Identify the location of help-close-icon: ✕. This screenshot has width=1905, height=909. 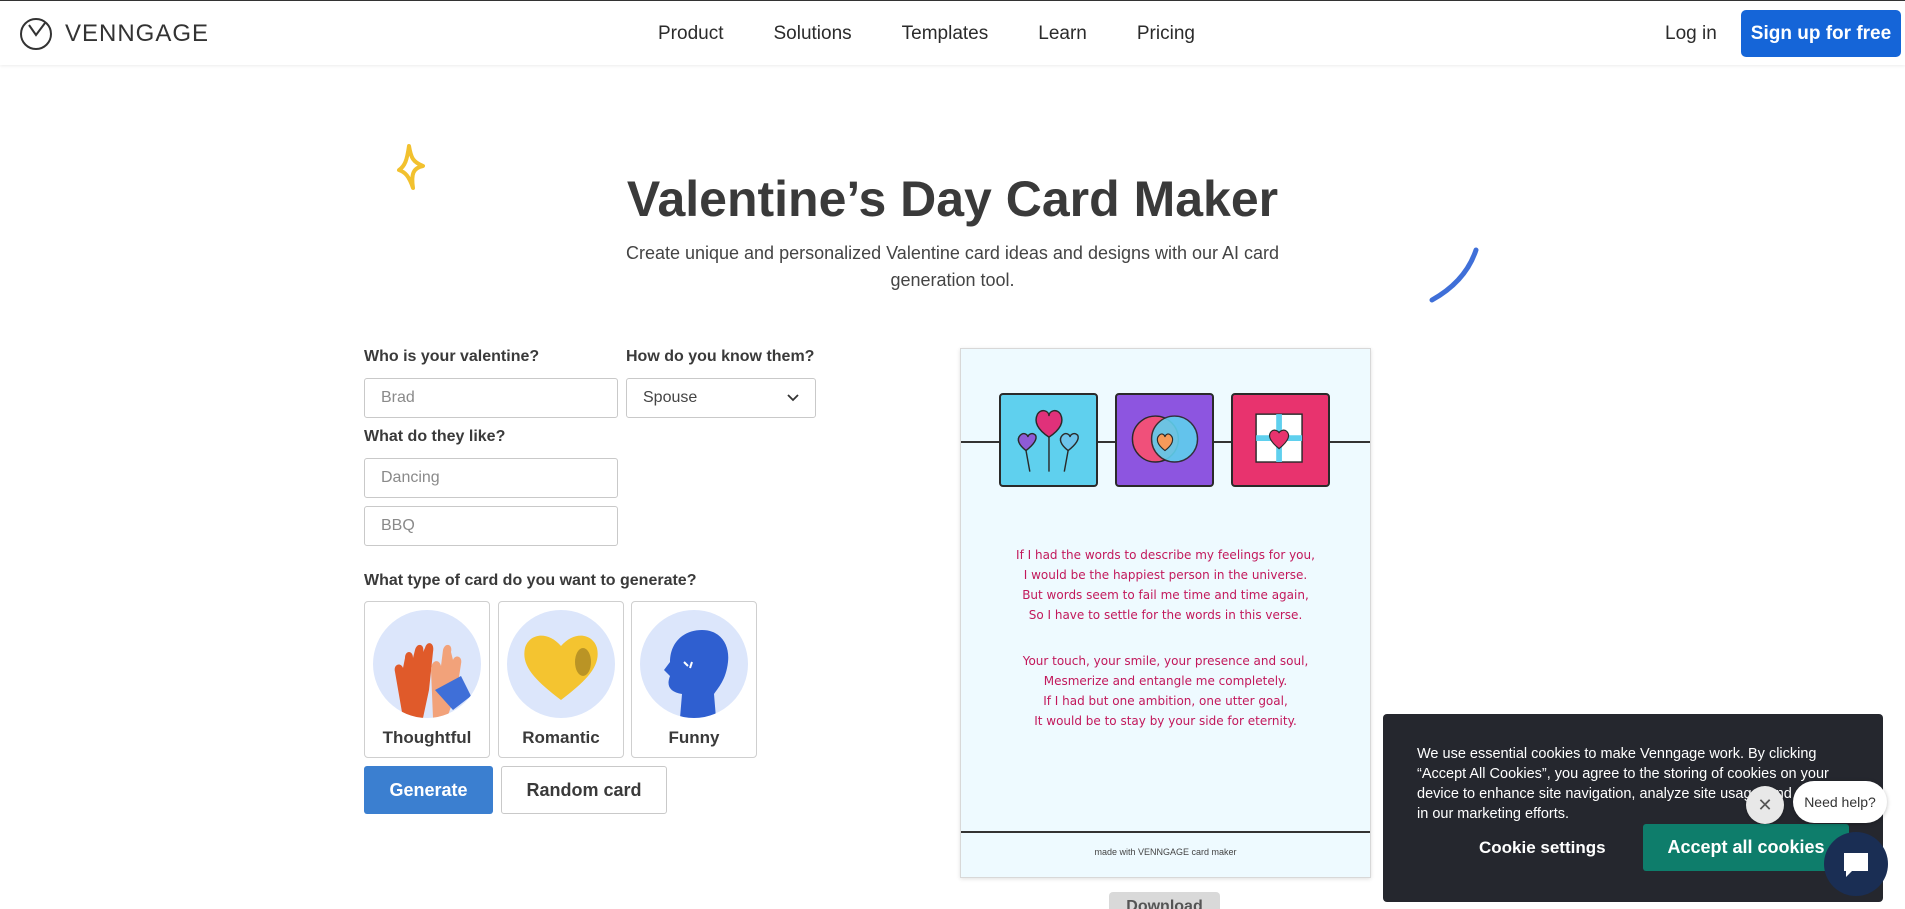
(1765, 805).